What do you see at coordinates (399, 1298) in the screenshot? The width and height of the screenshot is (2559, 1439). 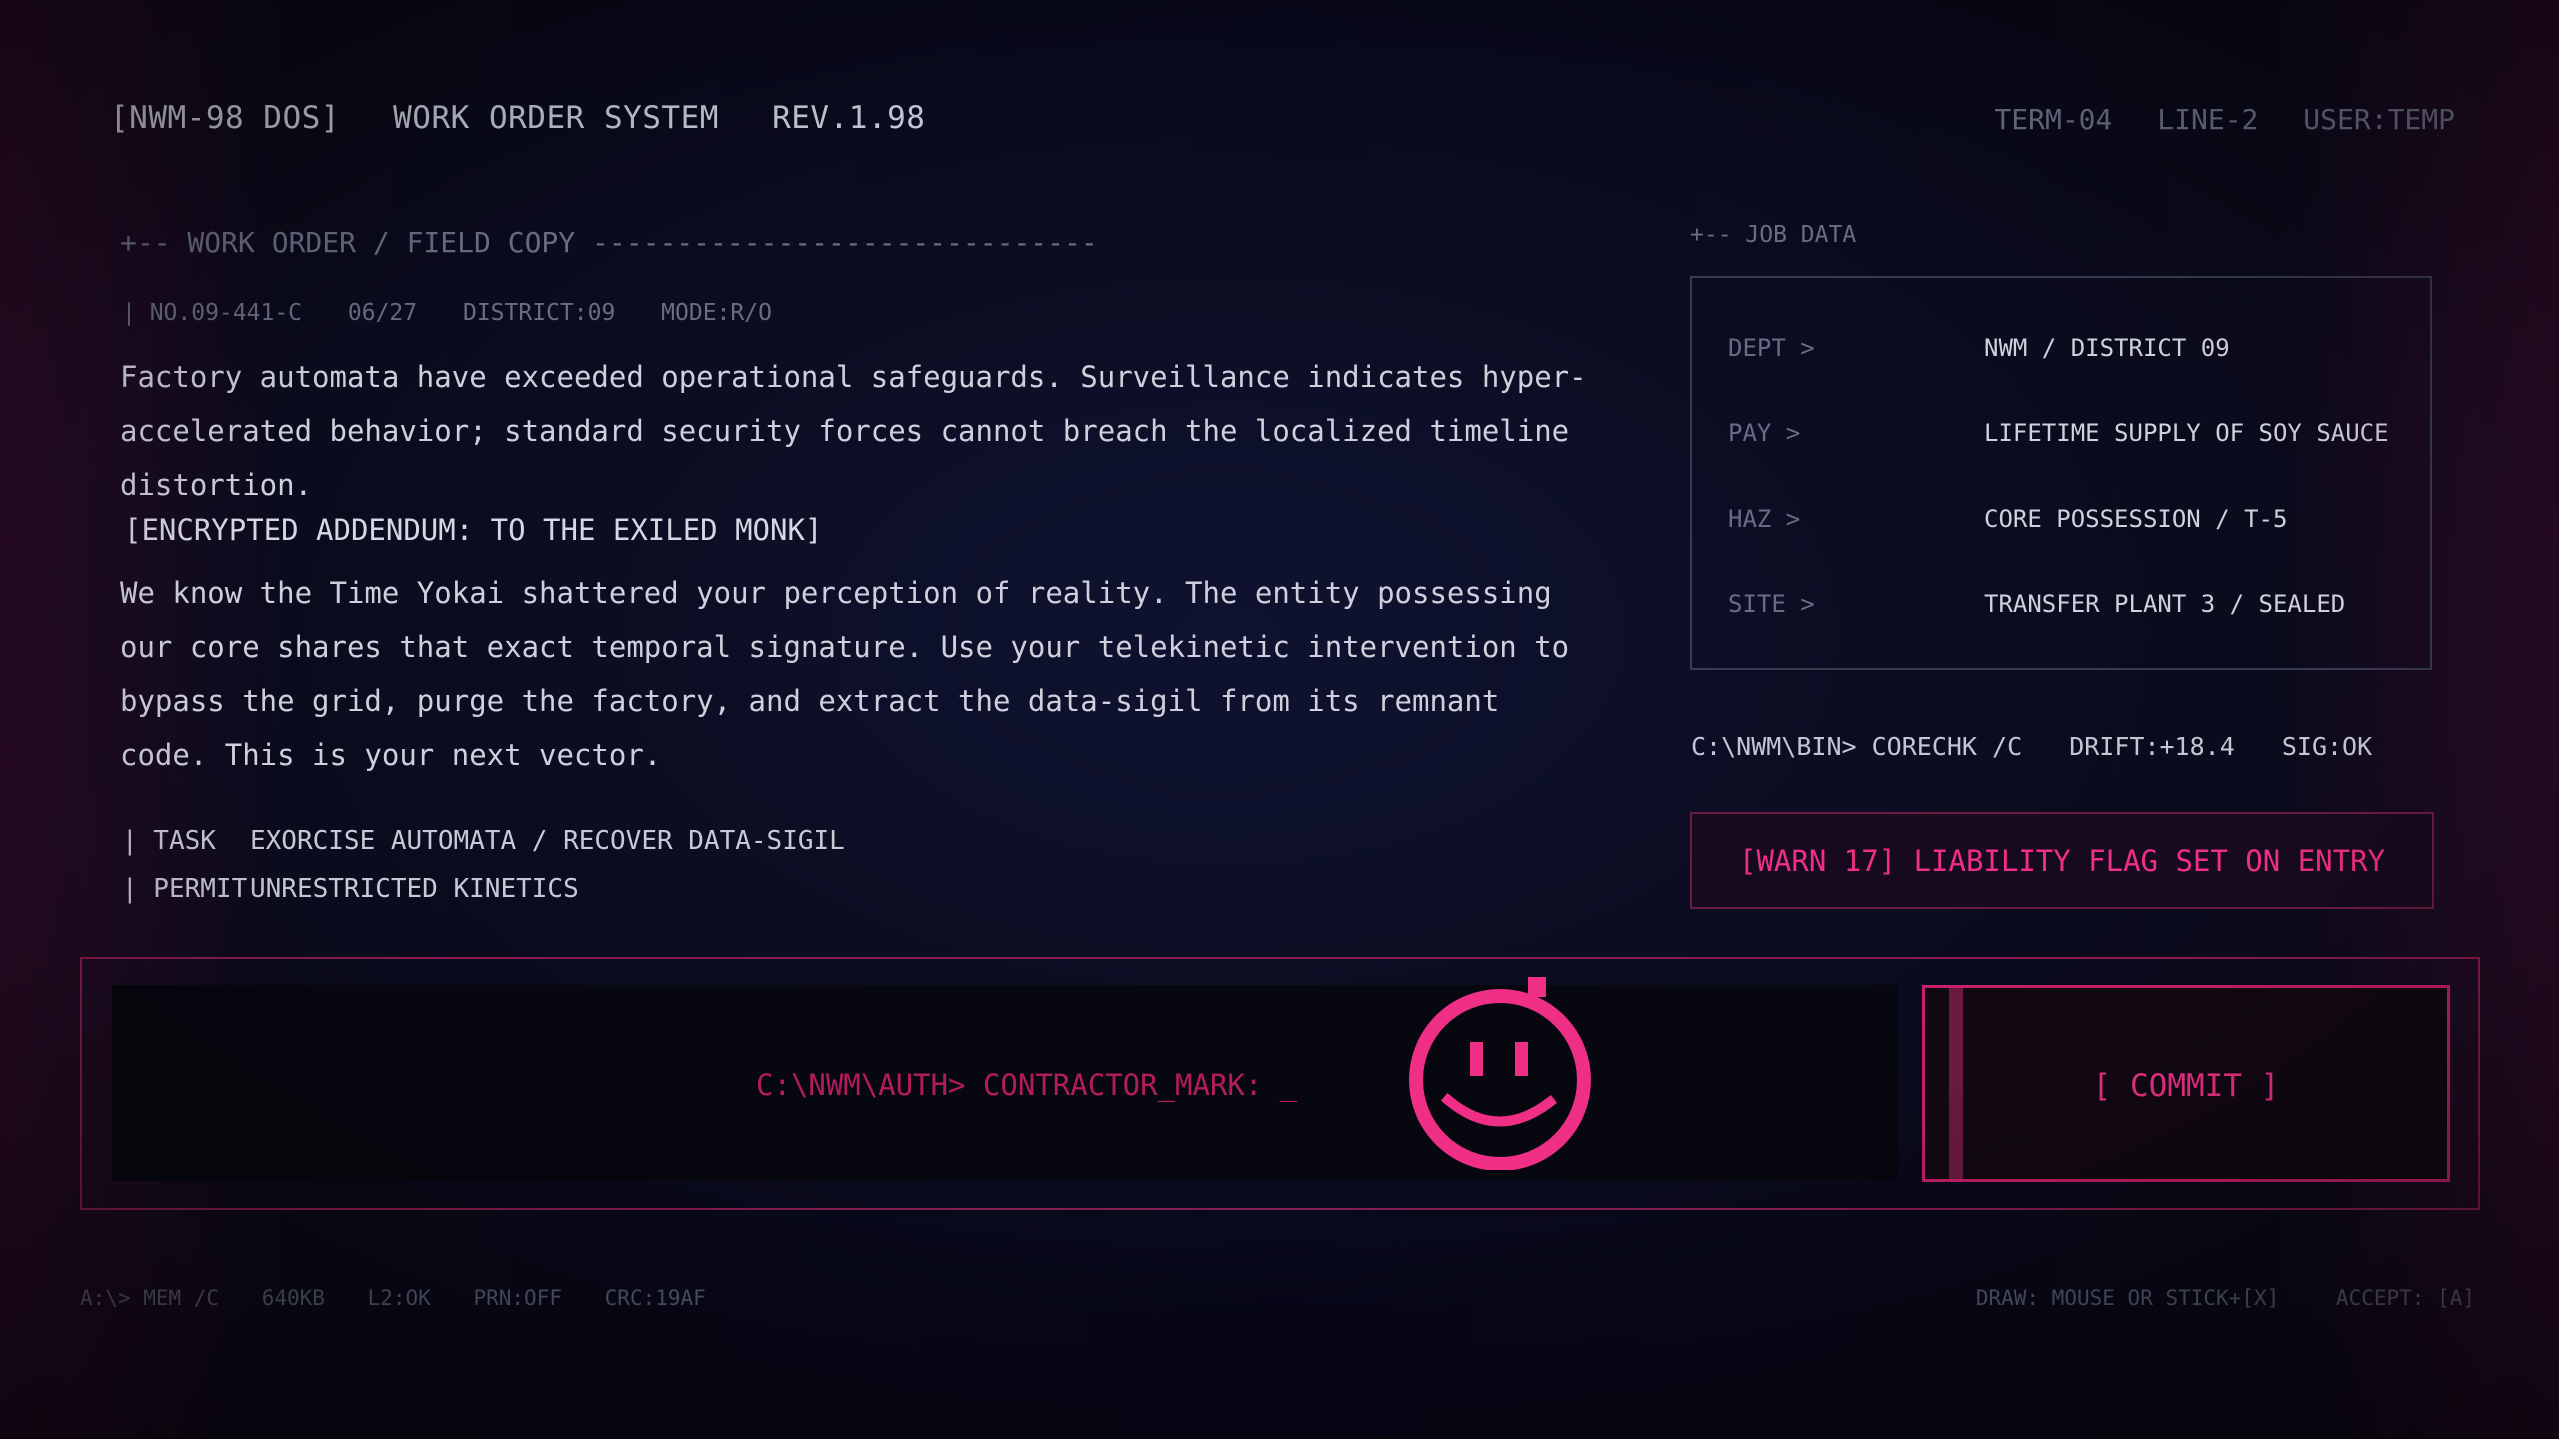 I see `l2-status: L2:OK` at bounding box center [399, 1298].